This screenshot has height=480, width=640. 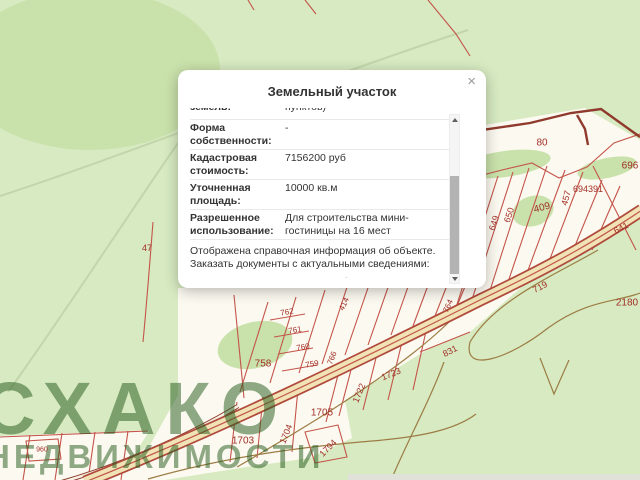 I want to click on table-row-clipped: земель: пунктов), so click(x=319, y=114).